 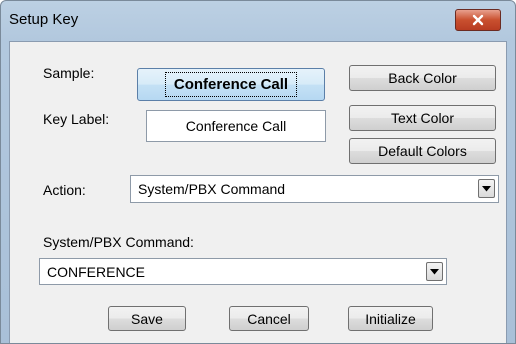 What do you see at coordinates (422, 118) in the screenshot?
I see `text-color-button: Text Color` at bounding box center [422, 118].